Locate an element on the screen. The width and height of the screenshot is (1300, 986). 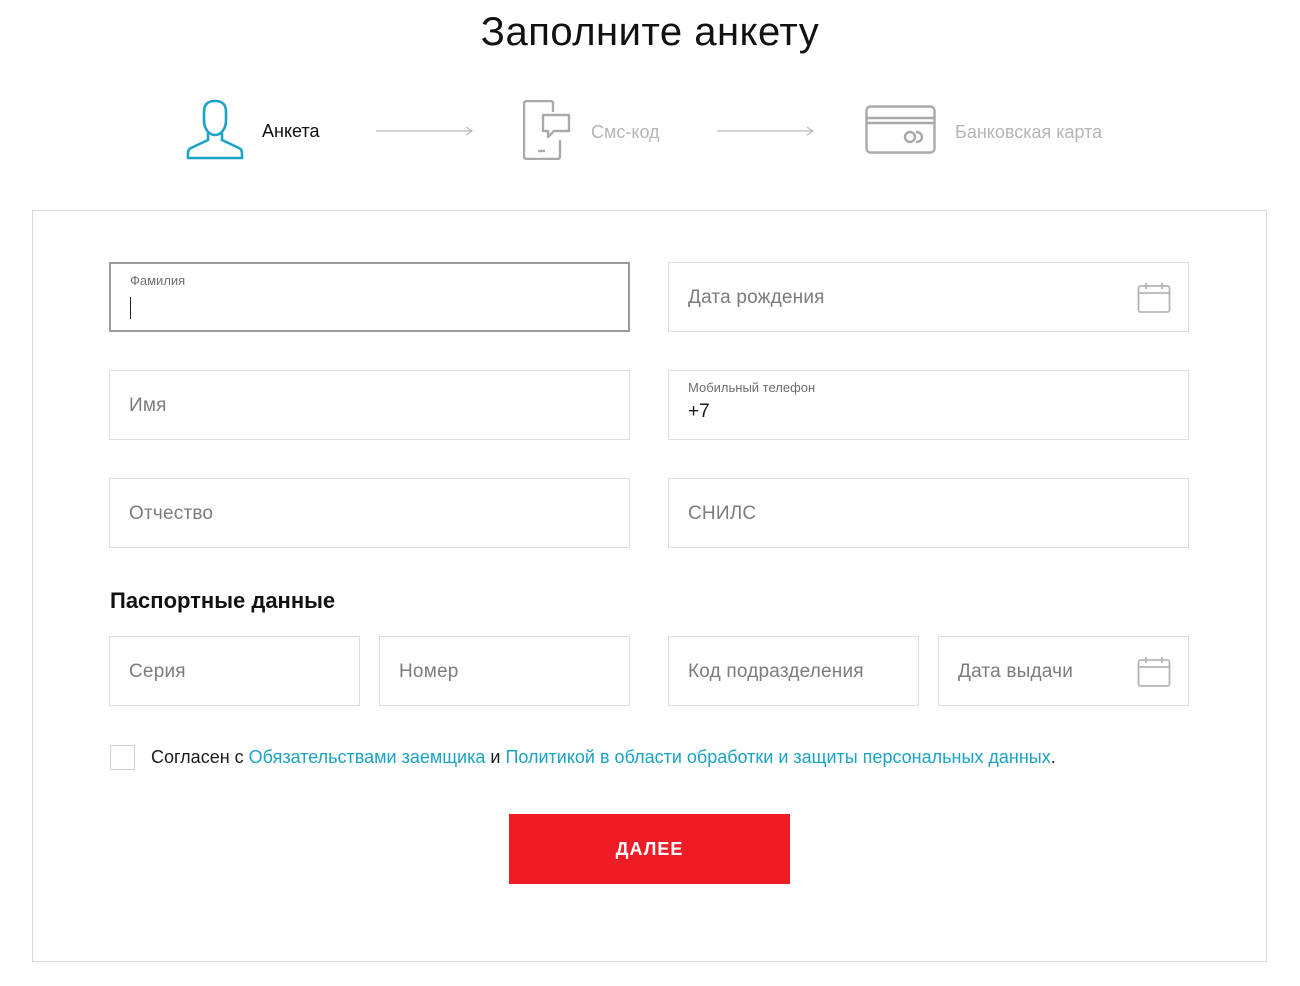
bank-card-icon is located at coordinates (901, 132).